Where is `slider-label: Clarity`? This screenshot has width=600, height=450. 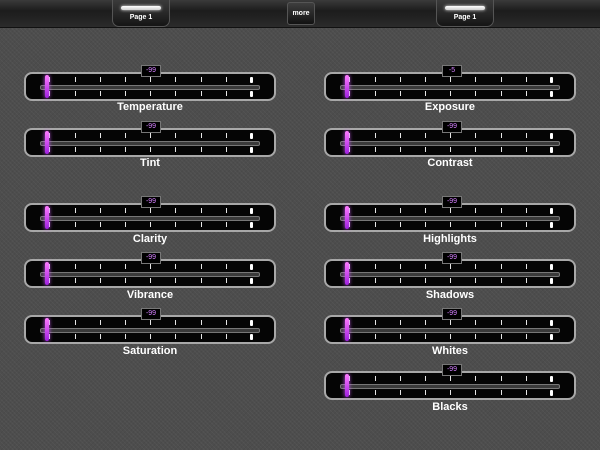 slider-label: Clarity is located at coordinates (150, 239).